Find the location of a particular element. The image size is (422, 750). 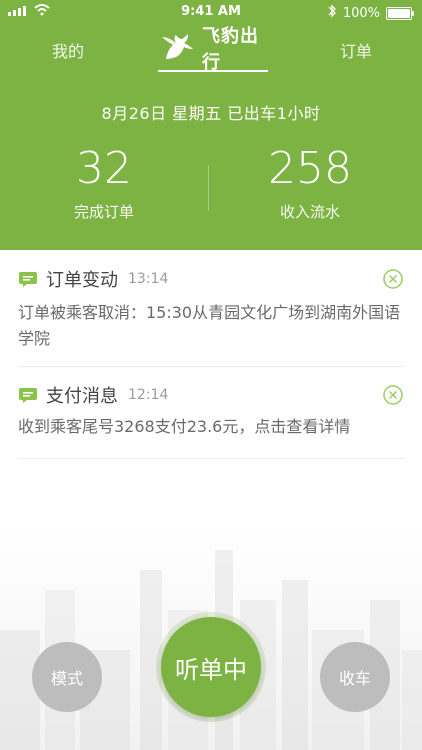

message-header: 支付消息 12:14 is located at coordinates (93, 395).